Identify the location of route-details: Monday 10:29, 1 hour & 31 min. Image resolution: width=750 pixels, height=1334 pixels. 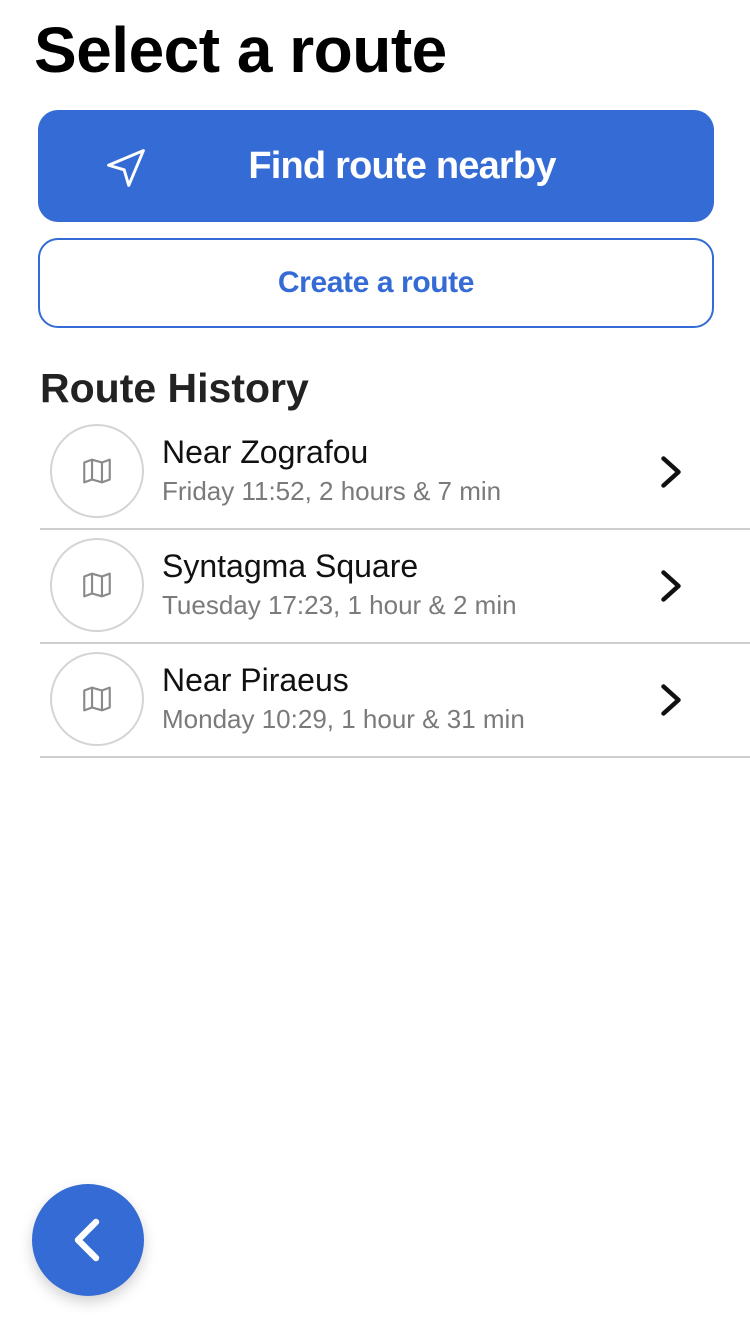
(343, 719).